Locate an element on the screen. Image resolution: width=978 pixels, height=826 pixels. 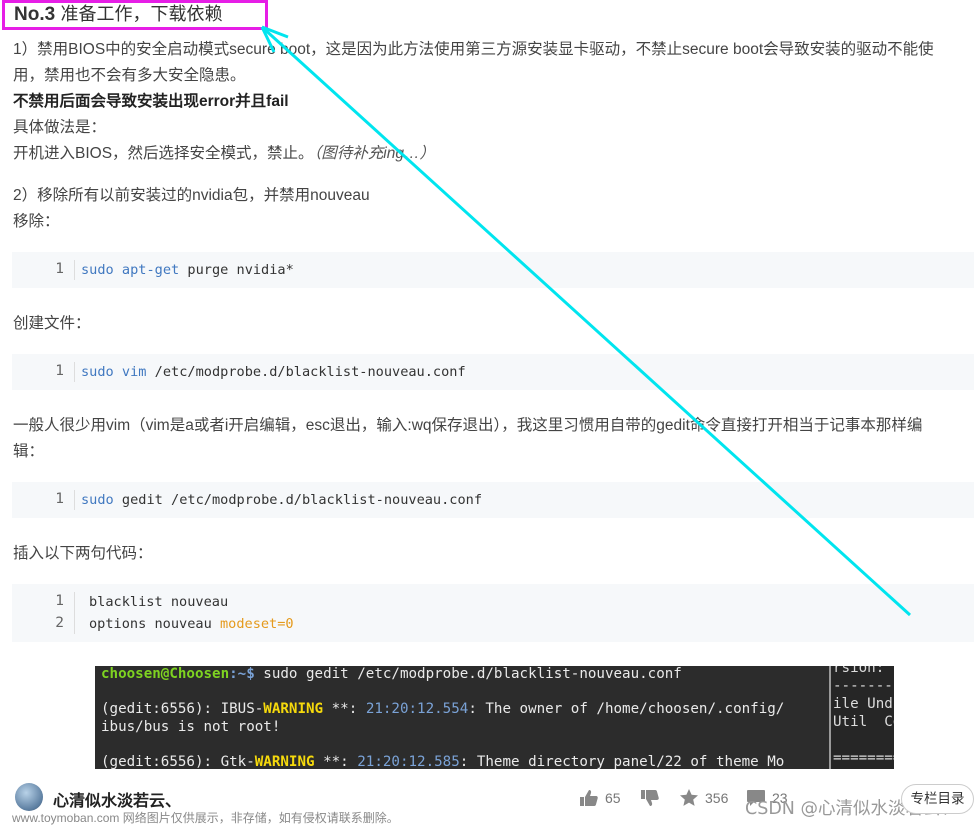
thumbs-up-icon is located at coordinates (589, 798).